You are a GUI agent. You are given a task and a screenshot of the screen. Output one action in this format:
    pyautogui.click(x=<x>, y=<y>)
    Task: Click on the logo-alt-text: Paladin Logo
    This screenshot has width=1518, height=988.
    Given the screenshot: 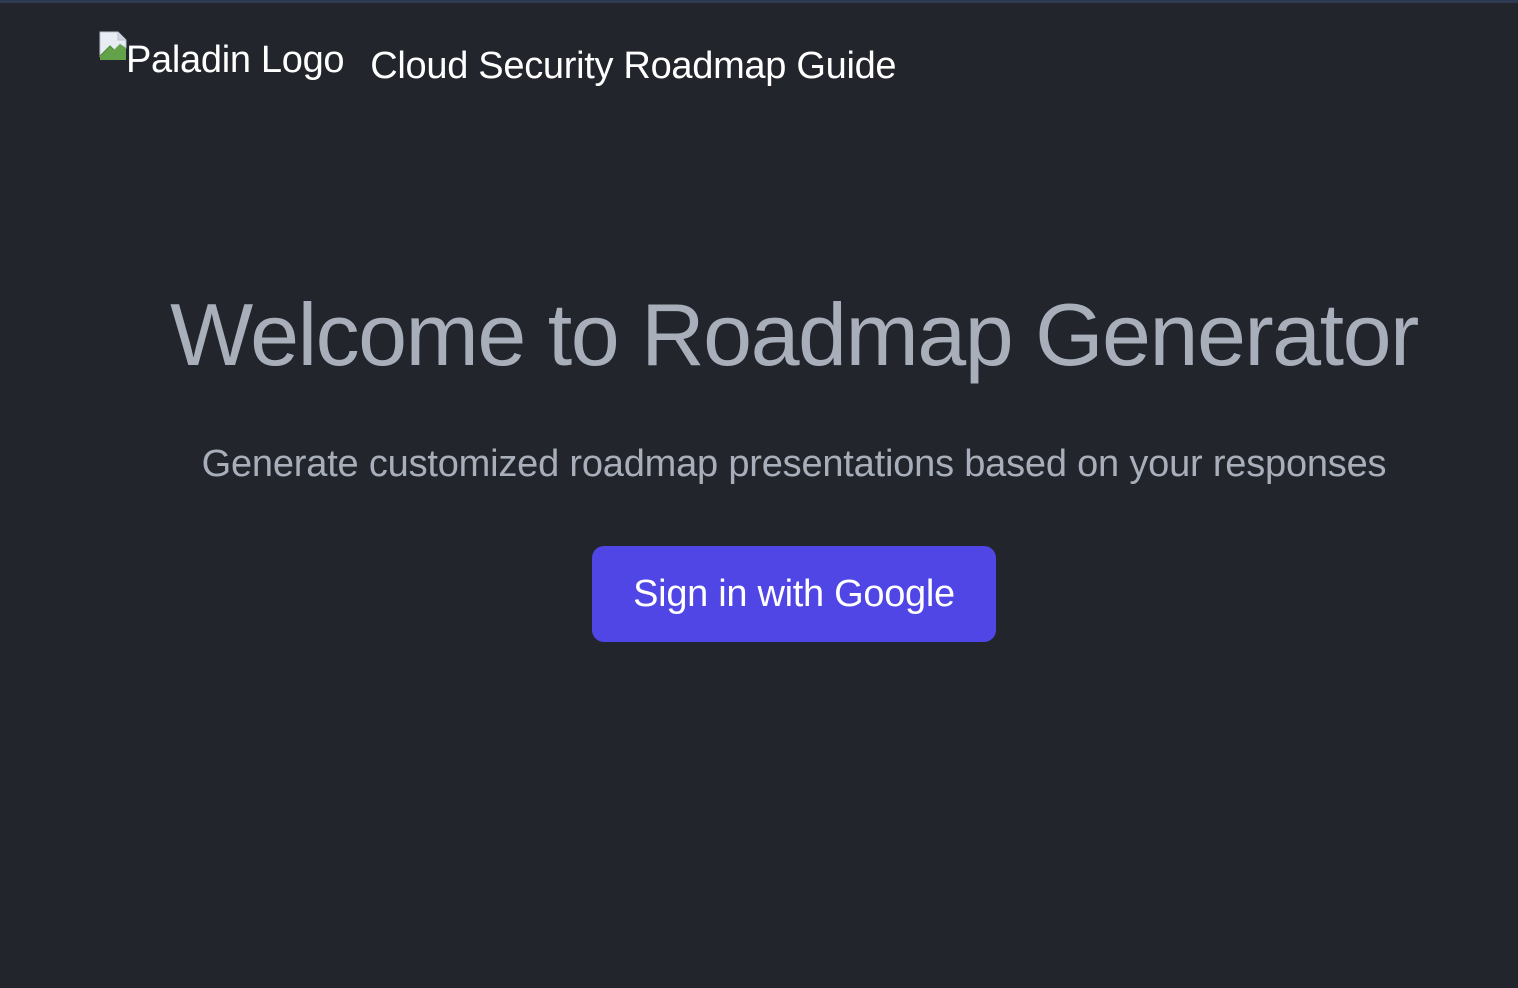 What is the action you would take?
    pyautogui.click(x=235, y=60)
    